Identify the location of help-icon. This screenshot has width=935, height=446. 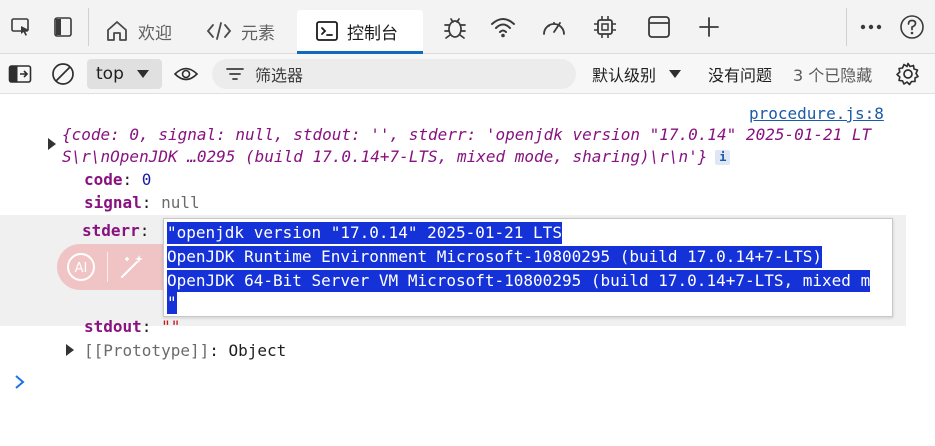
(912, 27).